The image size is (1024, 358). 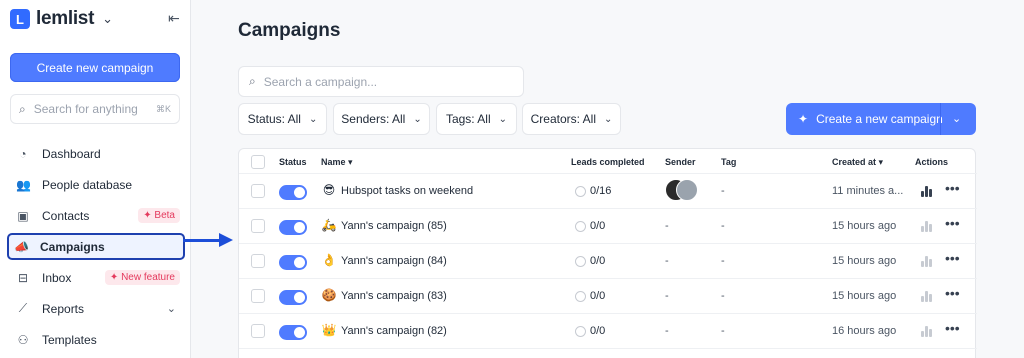 I want to click on gauge-icon: ◔, so click(x=23, y=153).